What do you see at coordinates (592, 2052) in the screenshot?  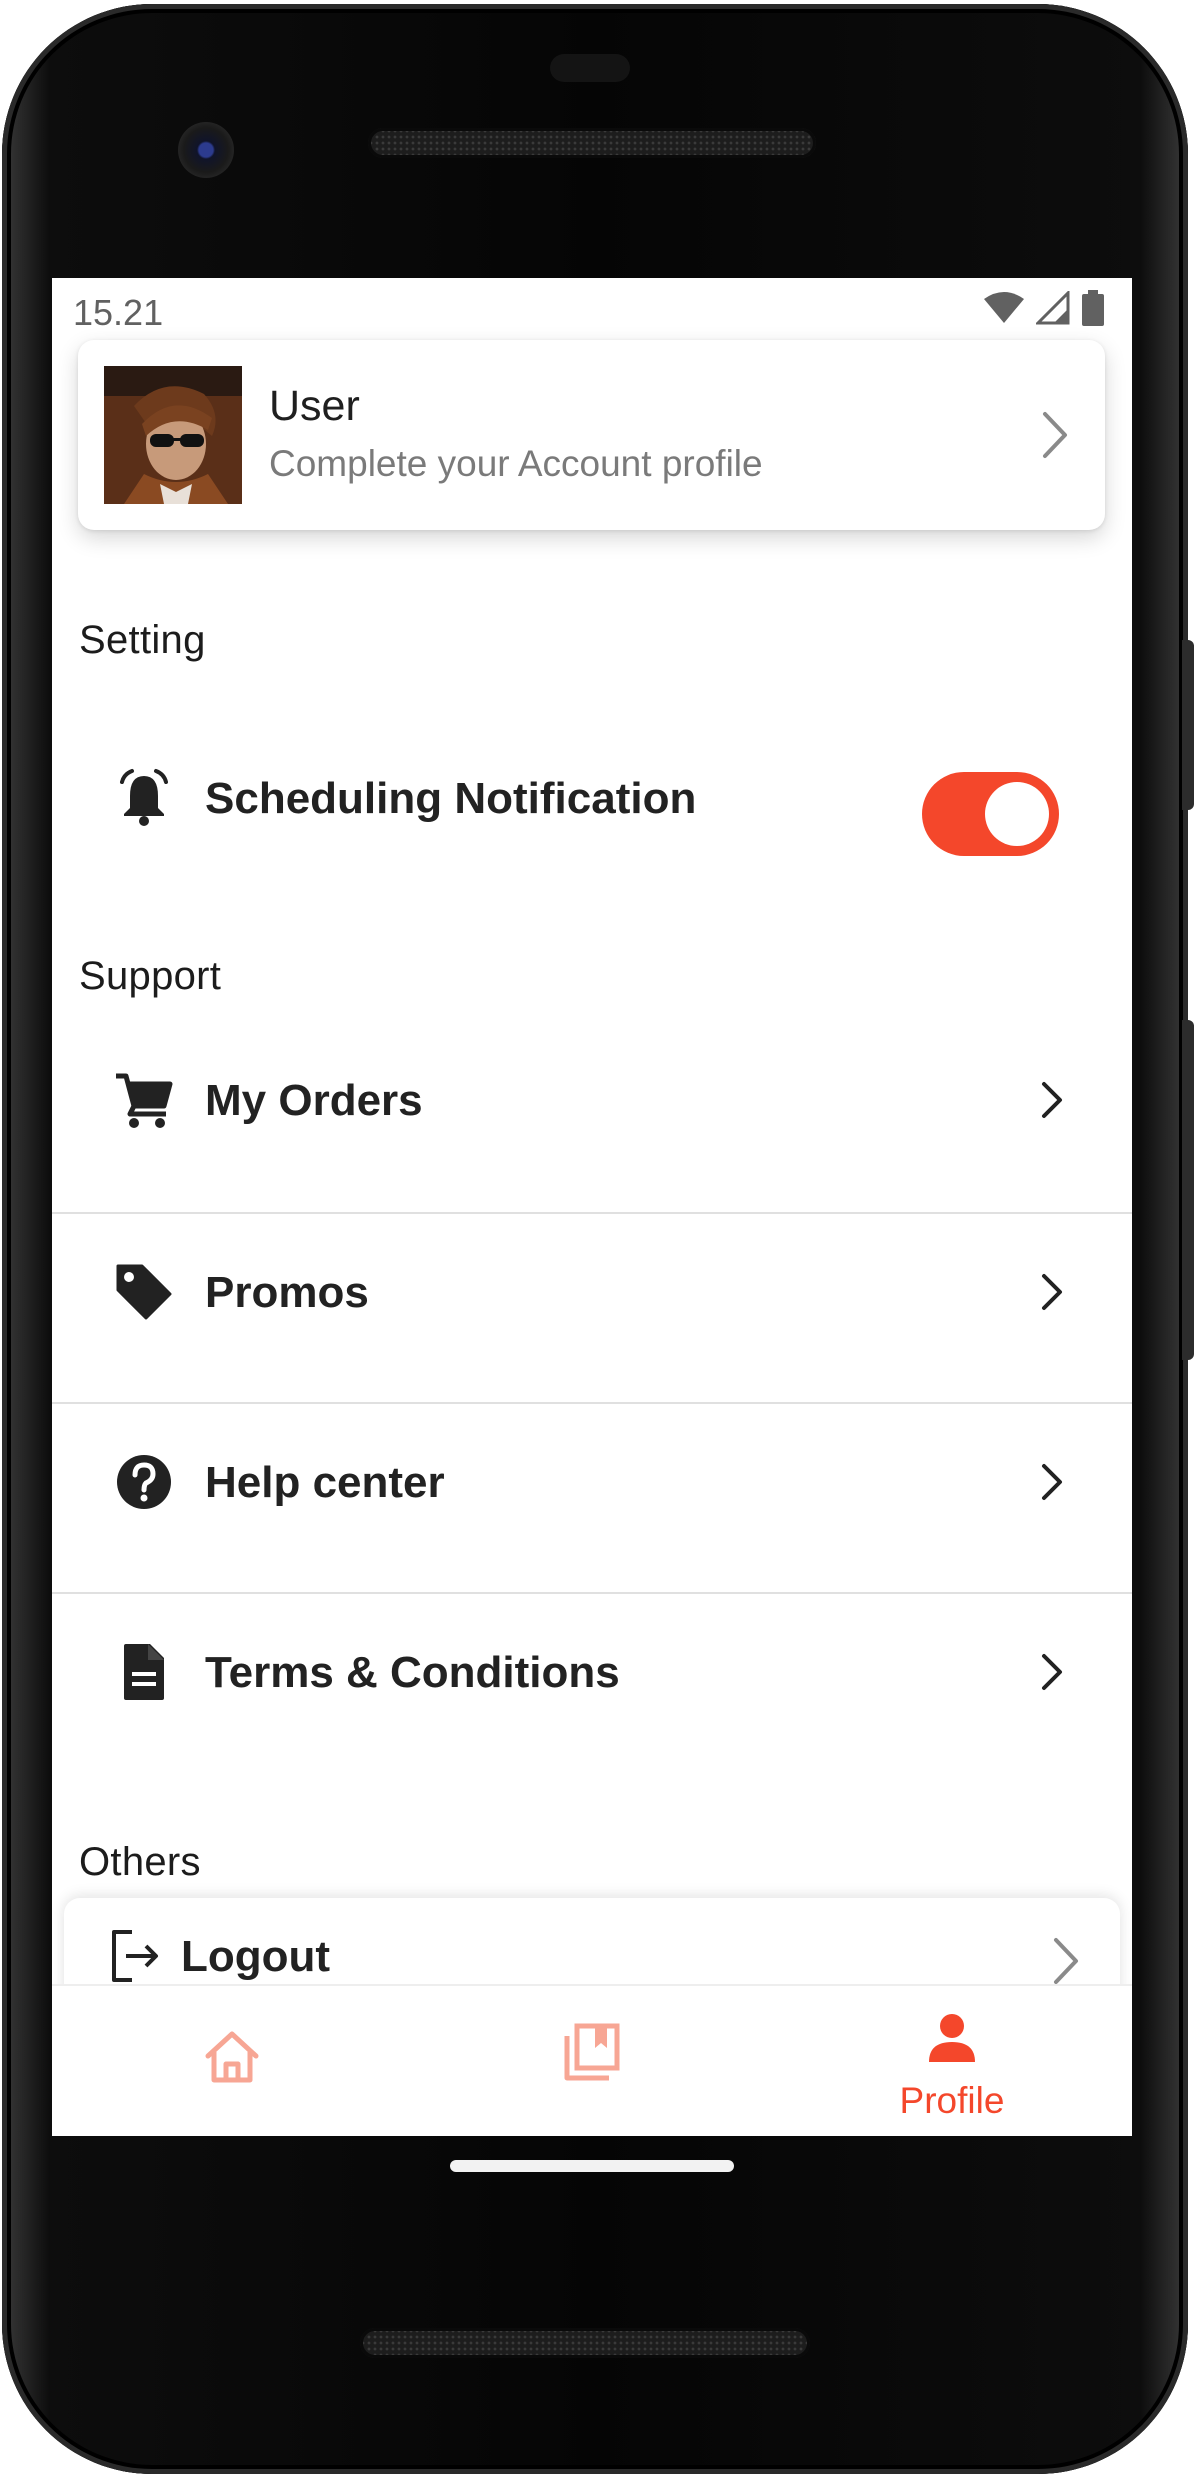 I see `bookmarks-icon` at bounding box center [592, 2052].